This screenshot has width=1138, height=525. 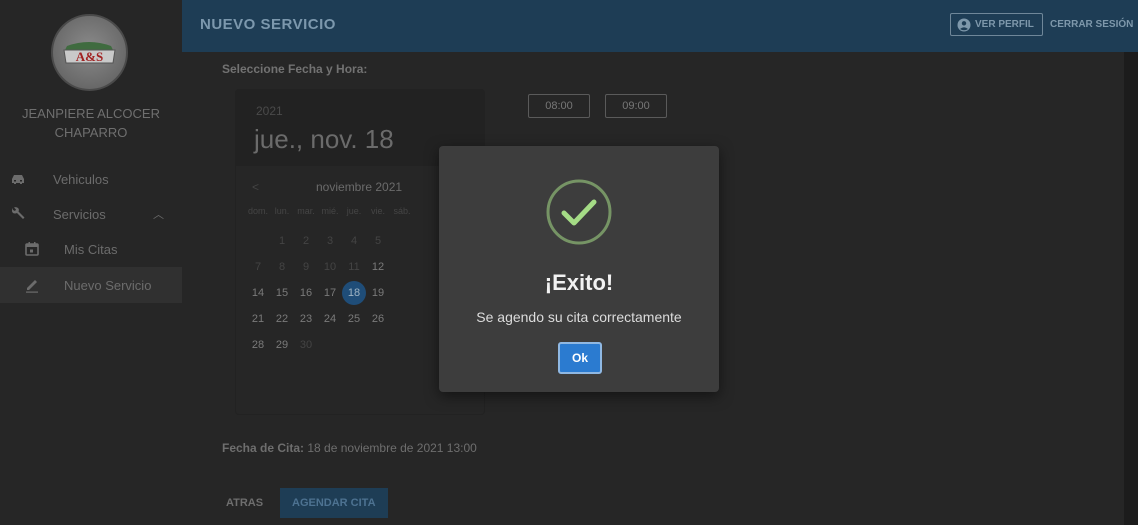 What do you see at coordinates (79, 214) in the screenshot?
I see `sidebar-item-label: Servicios` at bounding box center [79, 214].